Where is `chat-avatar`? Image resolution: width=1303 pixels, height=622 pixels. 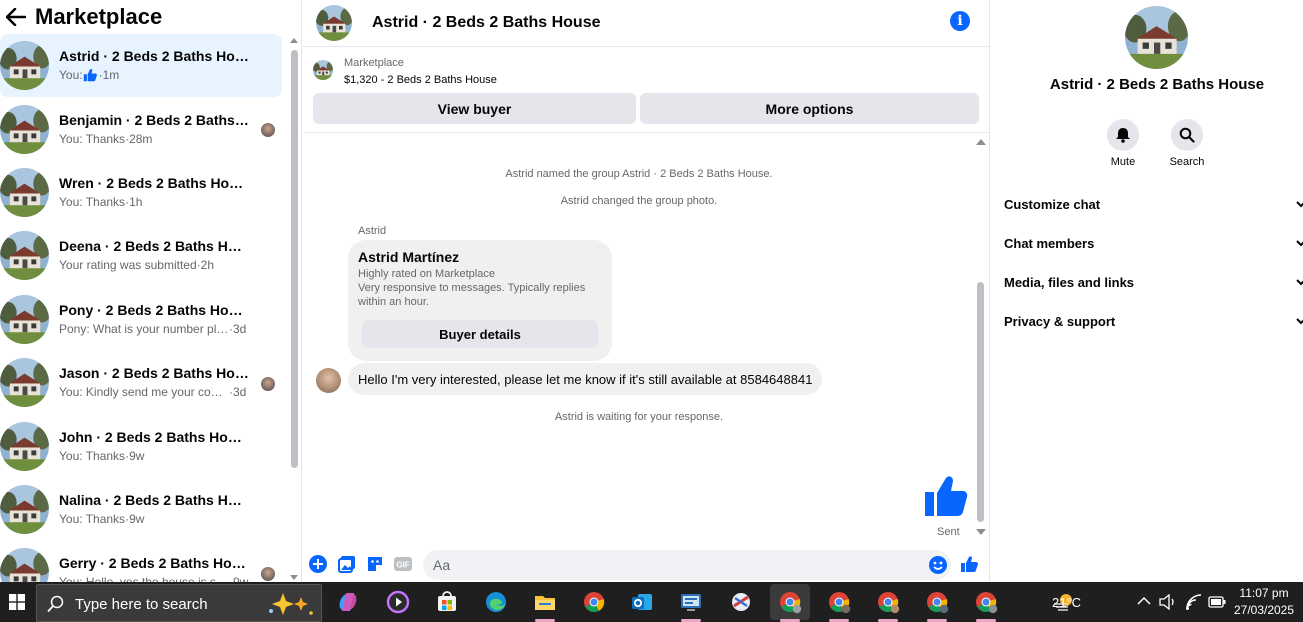
chat-avatar is located at coordinates (334, 23).